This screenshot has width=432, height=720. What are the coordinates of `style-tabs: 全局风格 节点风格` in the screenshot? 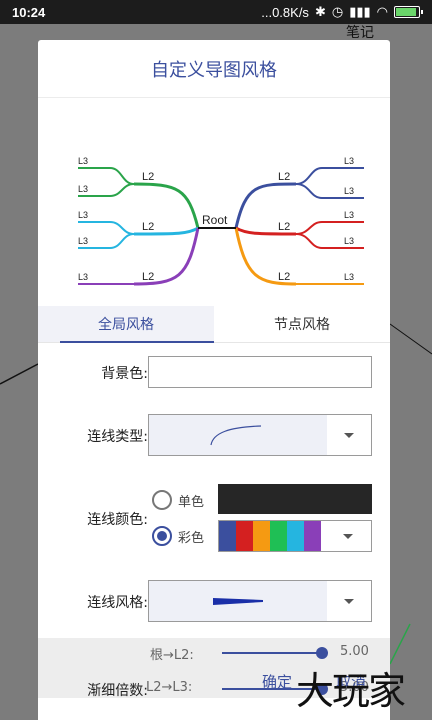 It's located at (214, 324).